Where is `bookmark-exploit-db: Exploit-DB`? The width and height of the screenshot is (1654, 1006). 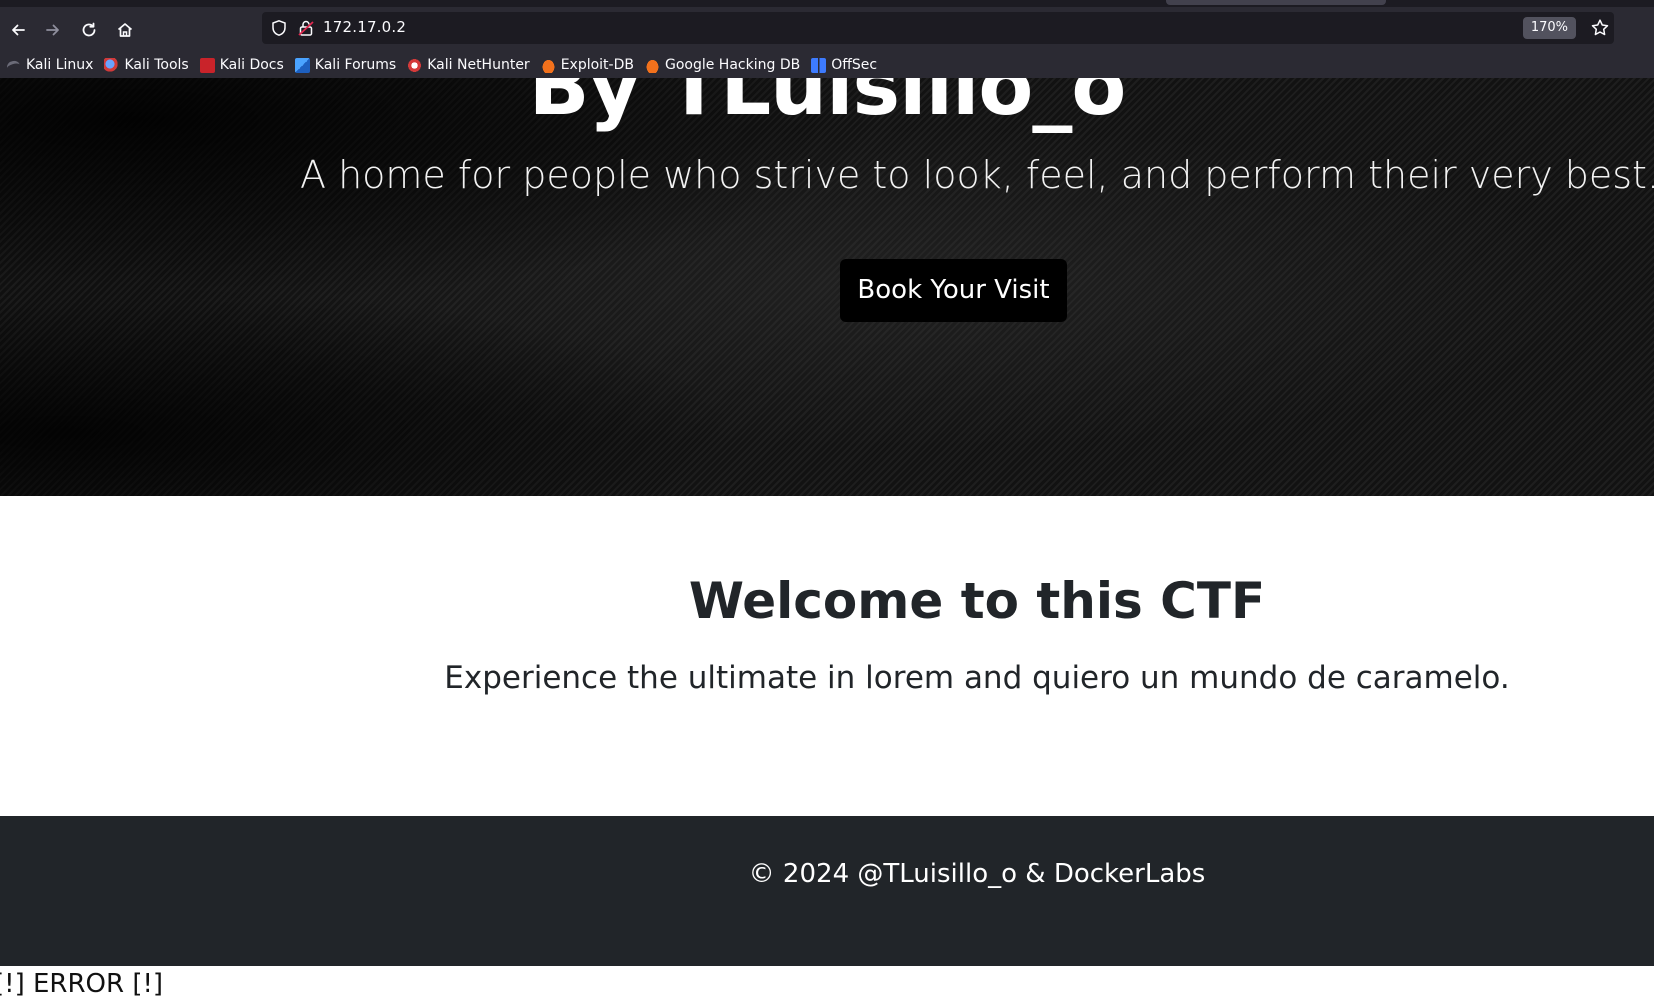 bookmark-exploit-db: Exploit-DB is located at coordinates (587, 65).